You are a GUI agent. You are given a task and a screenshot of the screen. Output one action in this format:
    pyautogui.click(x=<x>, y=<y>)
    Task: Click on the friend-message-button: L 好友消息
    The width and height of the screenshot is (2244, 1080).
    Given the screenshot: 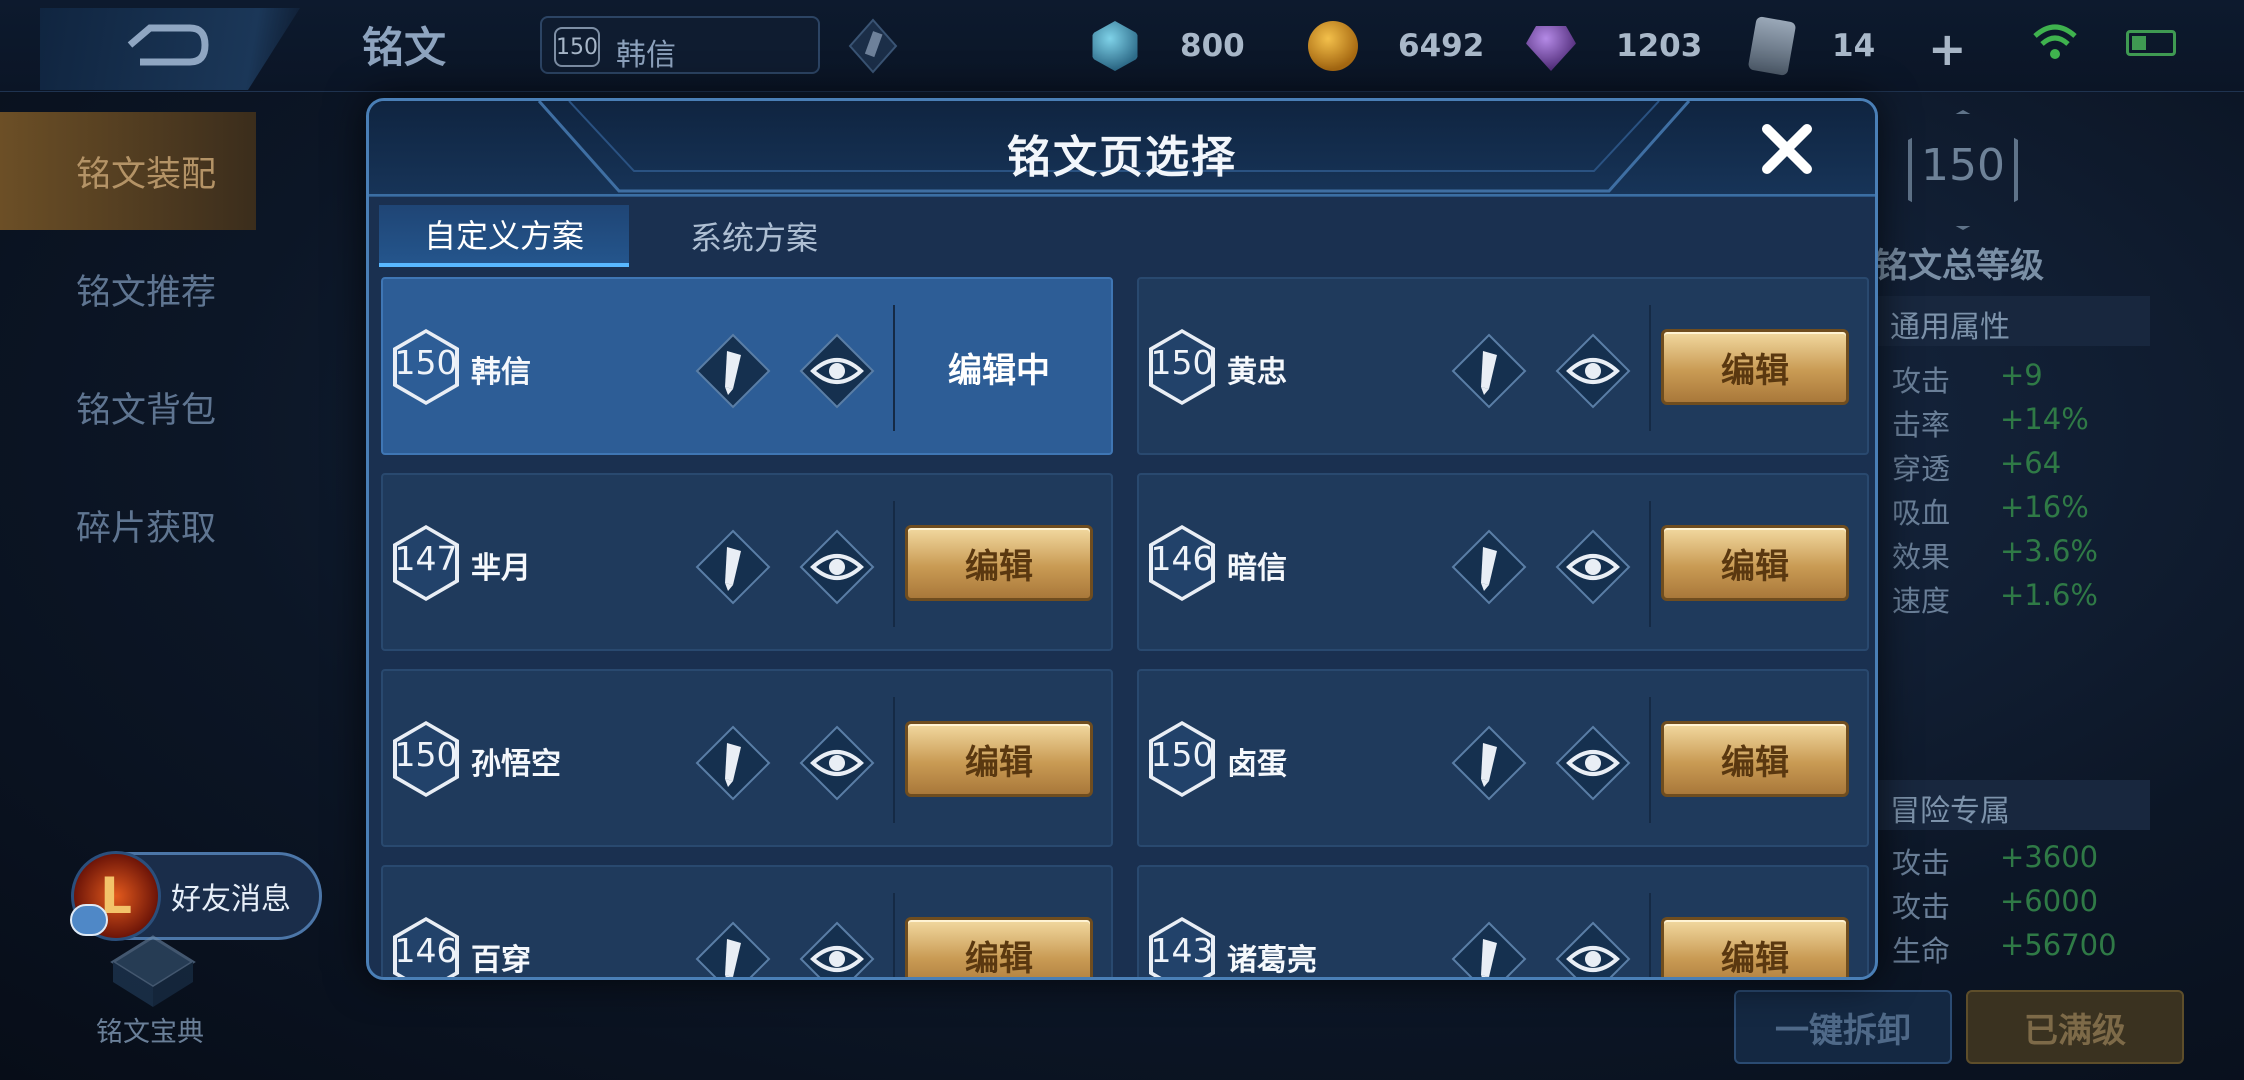 What is the action you would take?
    pyautogui.click(x=196, y=896)
    